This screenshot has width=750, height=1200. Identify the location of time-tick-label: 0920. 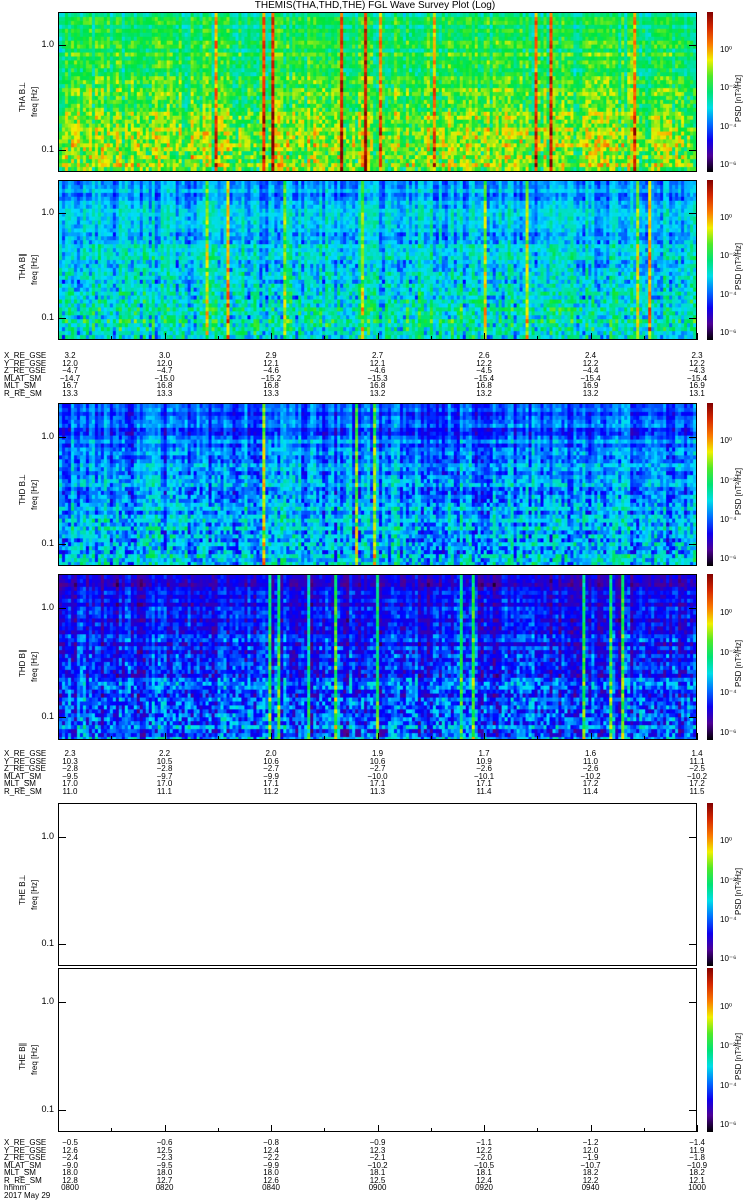
(484, 1187).